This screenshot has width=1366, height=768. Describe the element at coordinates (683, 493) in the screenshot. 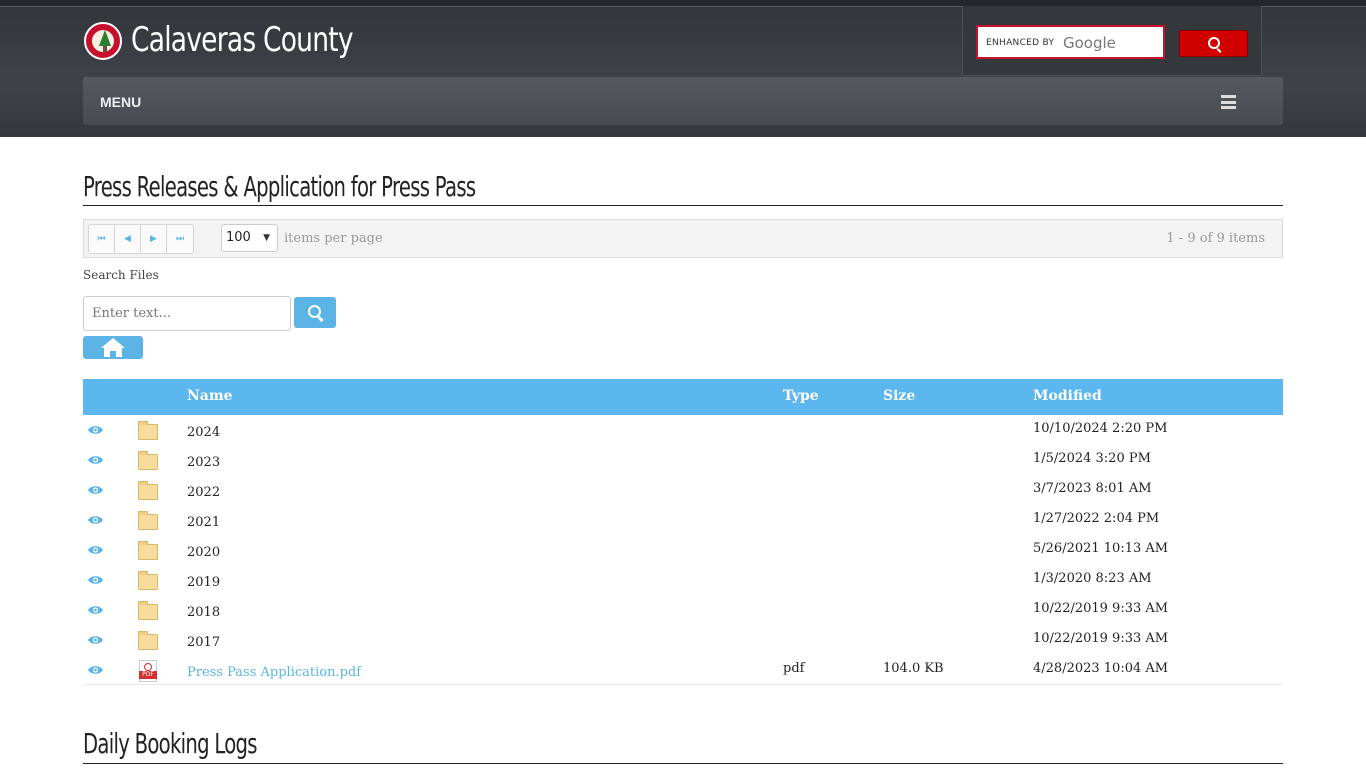

I see `table-row: 2022 3/7/2023 8:01 AM` at that location.